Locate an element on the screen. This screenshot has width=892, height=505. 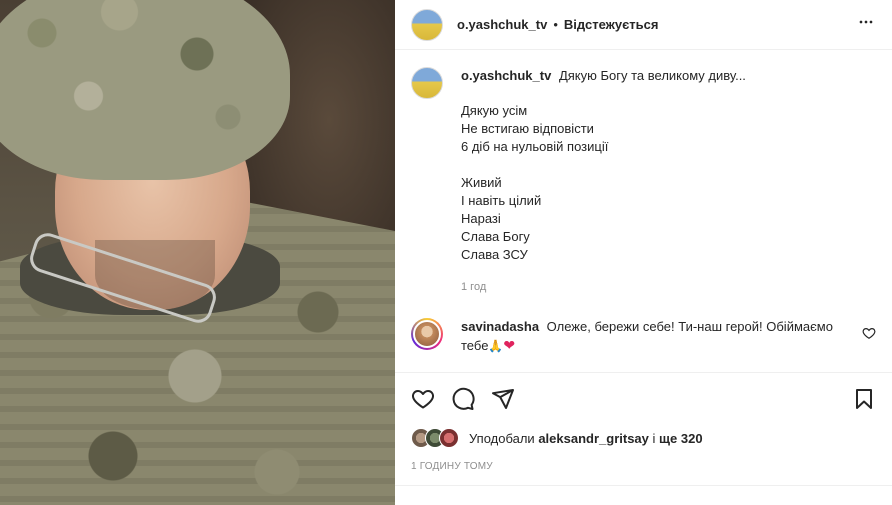
more-horizontal-icon is located at coordinates (866, 24).